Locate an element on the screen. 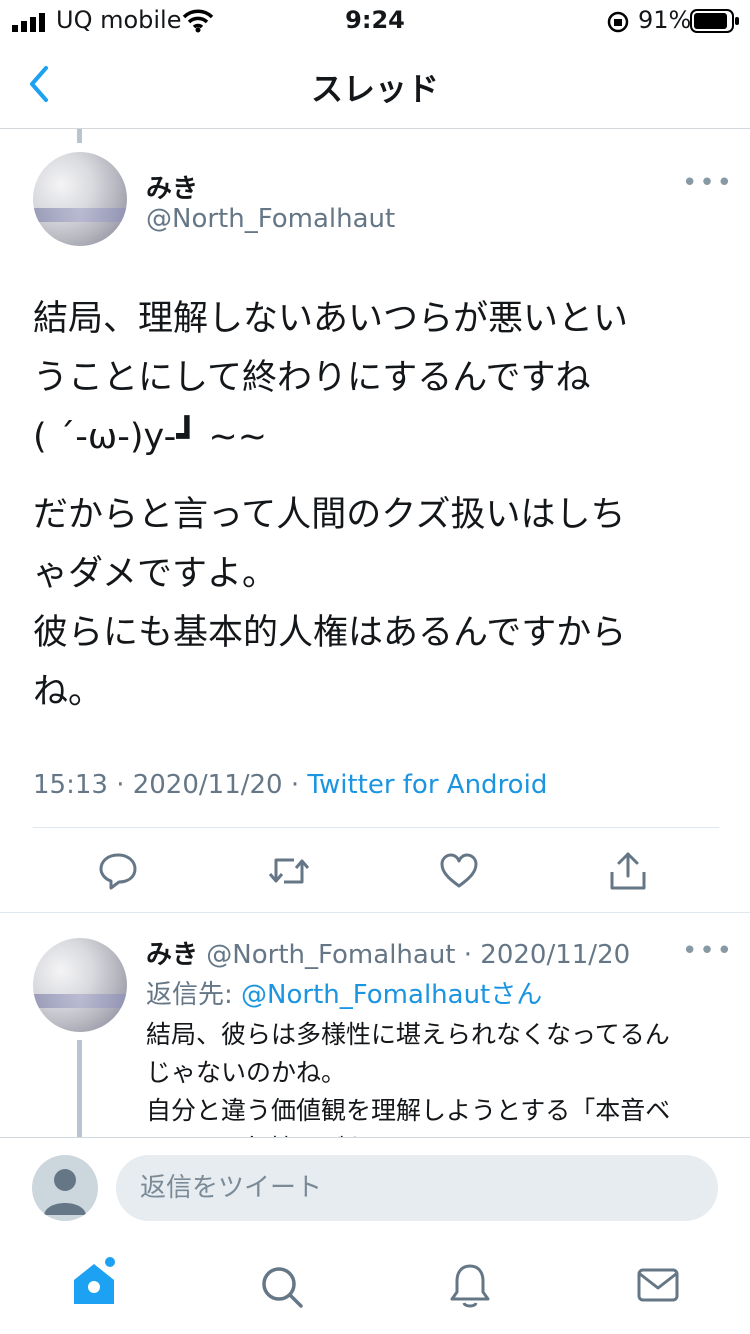  messages-icon is located at coordinates (658, 1285).